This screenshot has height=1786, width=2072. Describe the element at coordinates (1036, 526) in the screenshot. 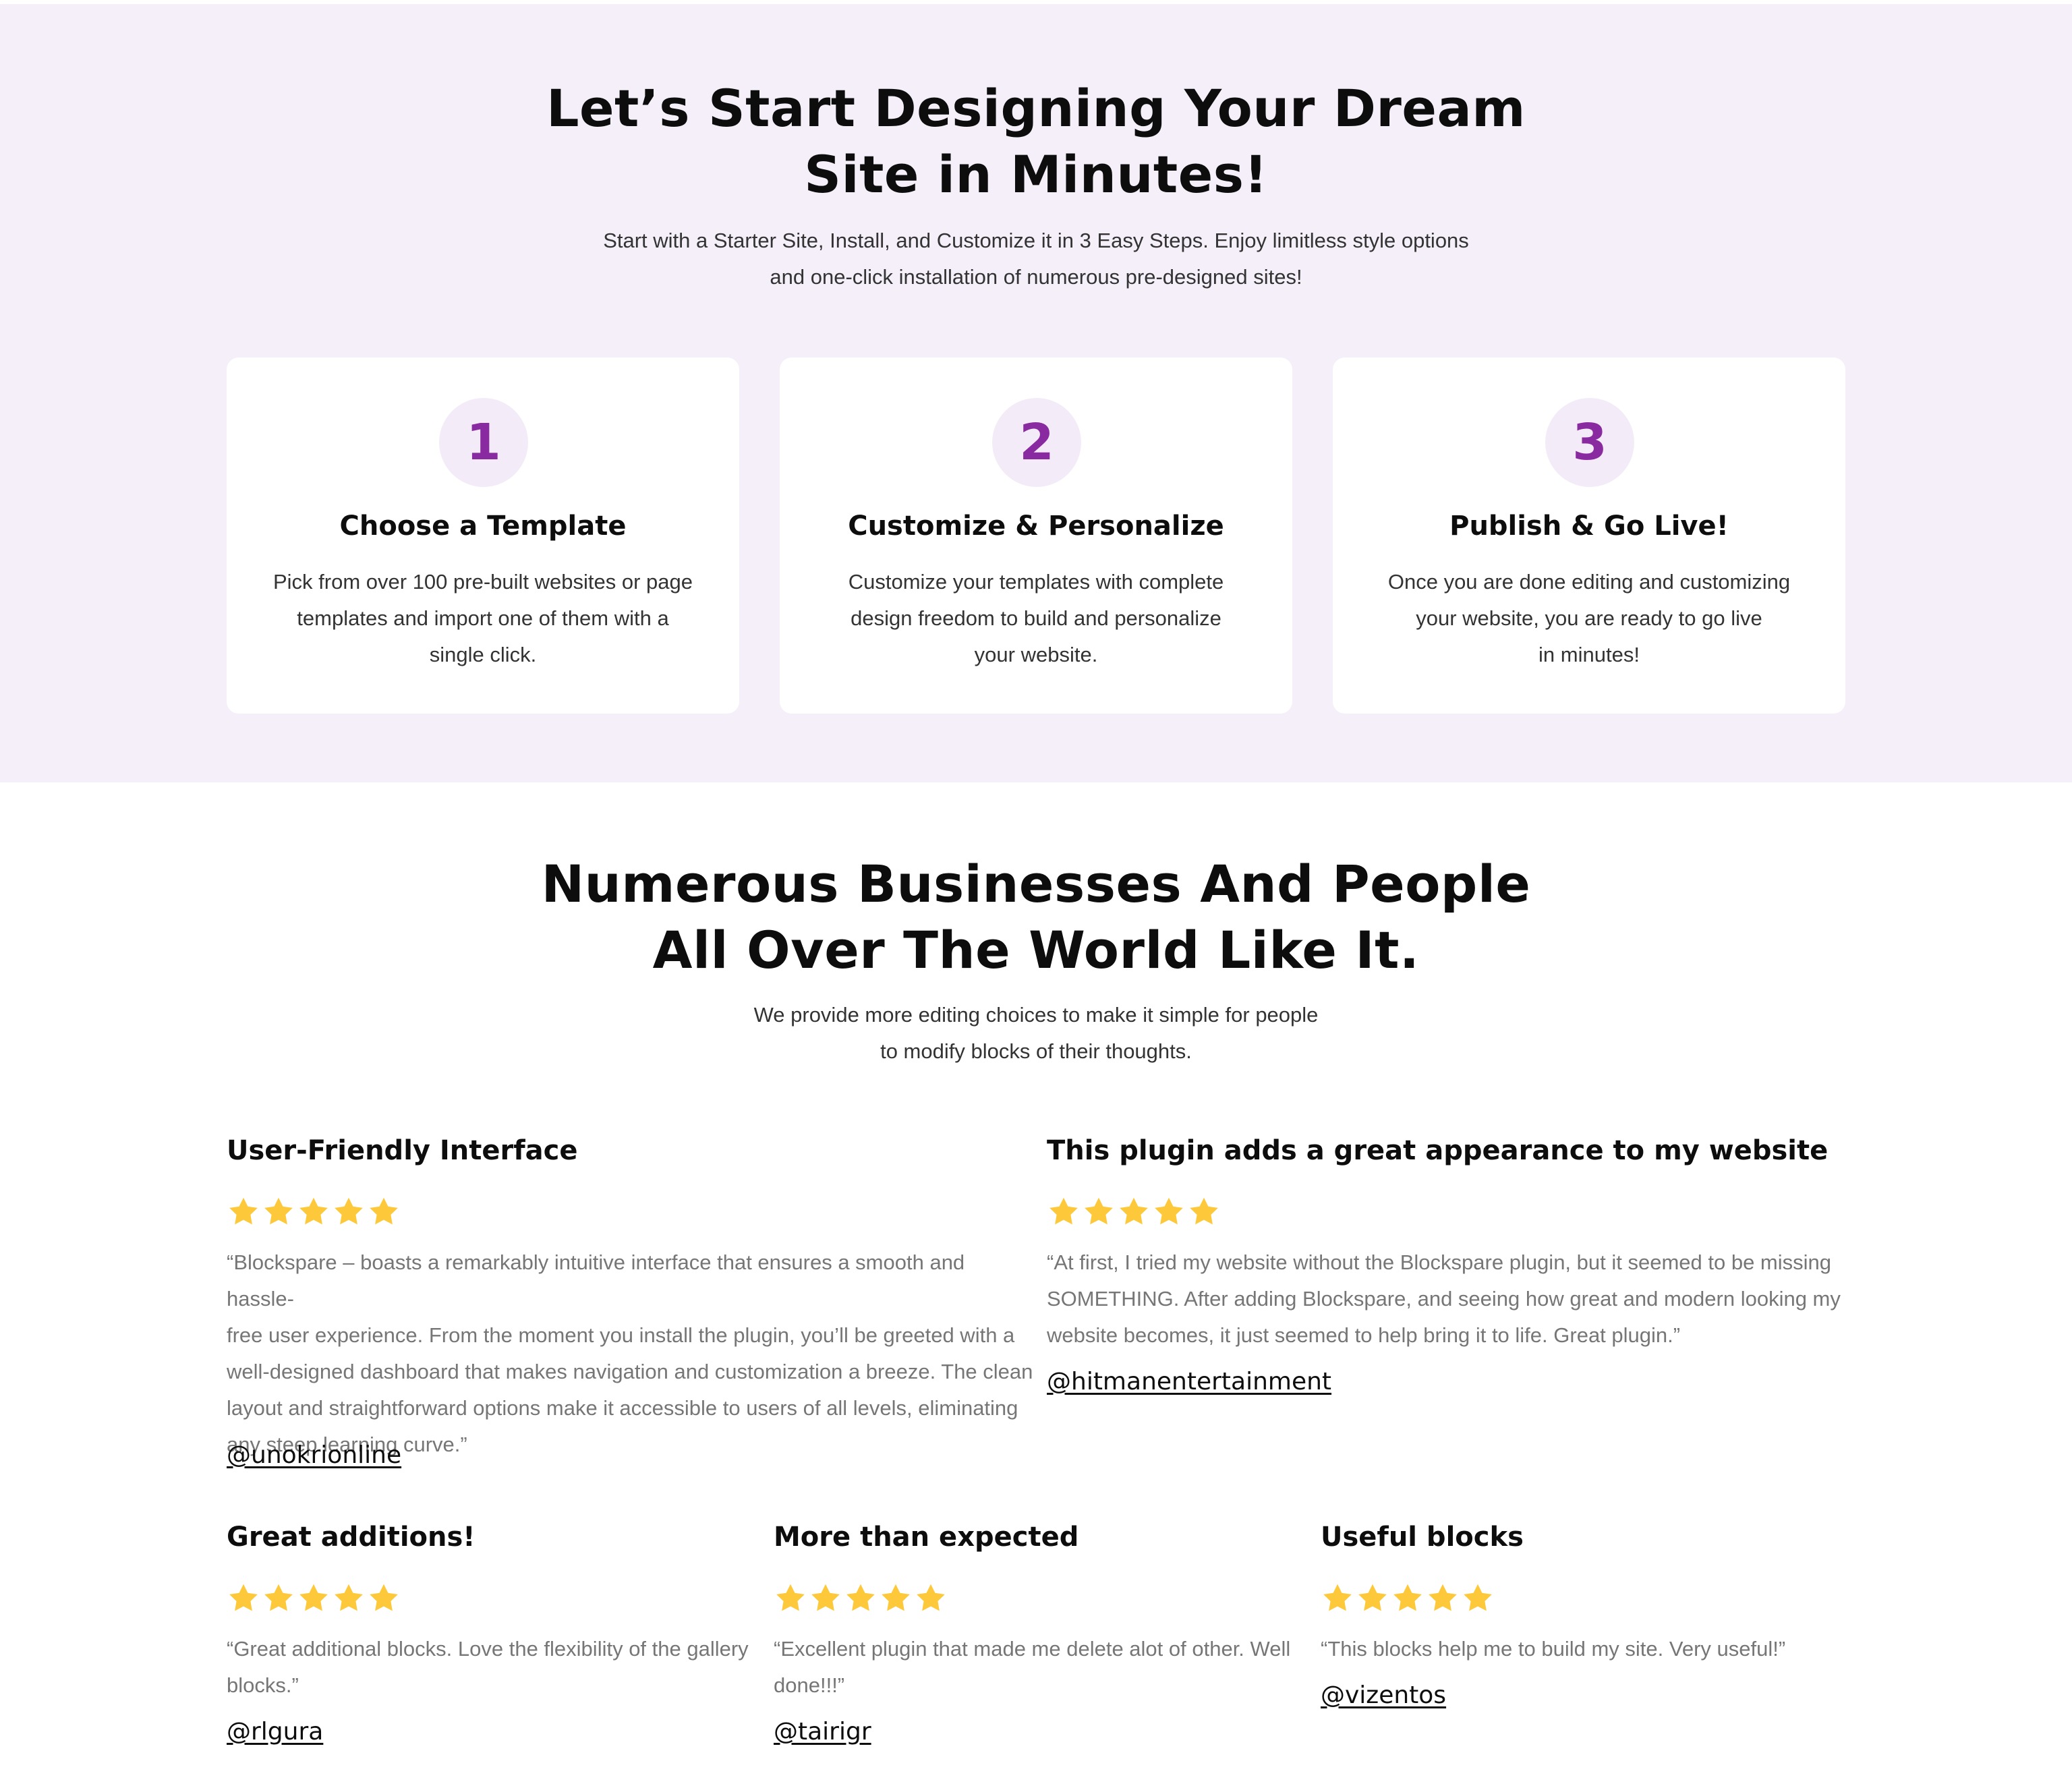

I see `step-title-2: Customize & Personalize` at that location.